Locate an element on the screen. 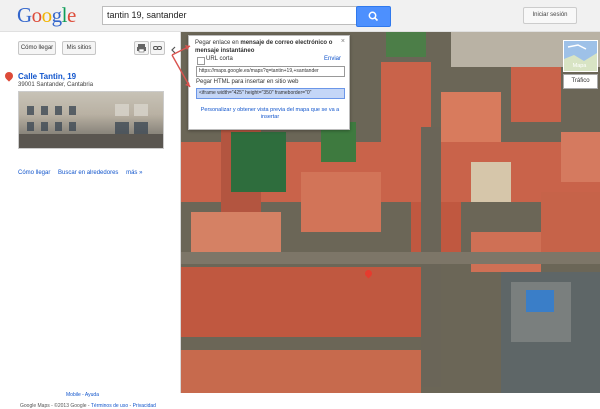 The image size is (600, 409). search-nearby-link: Buscar en alrededores is located at coordinates (88, 173).